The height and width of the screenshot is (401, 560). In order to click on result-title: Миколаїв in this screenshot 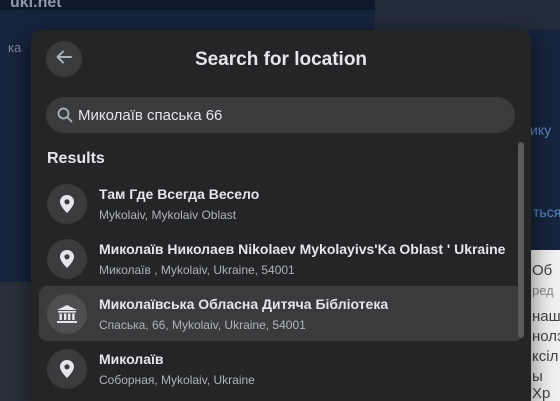, I will do `click(131, 358)`.